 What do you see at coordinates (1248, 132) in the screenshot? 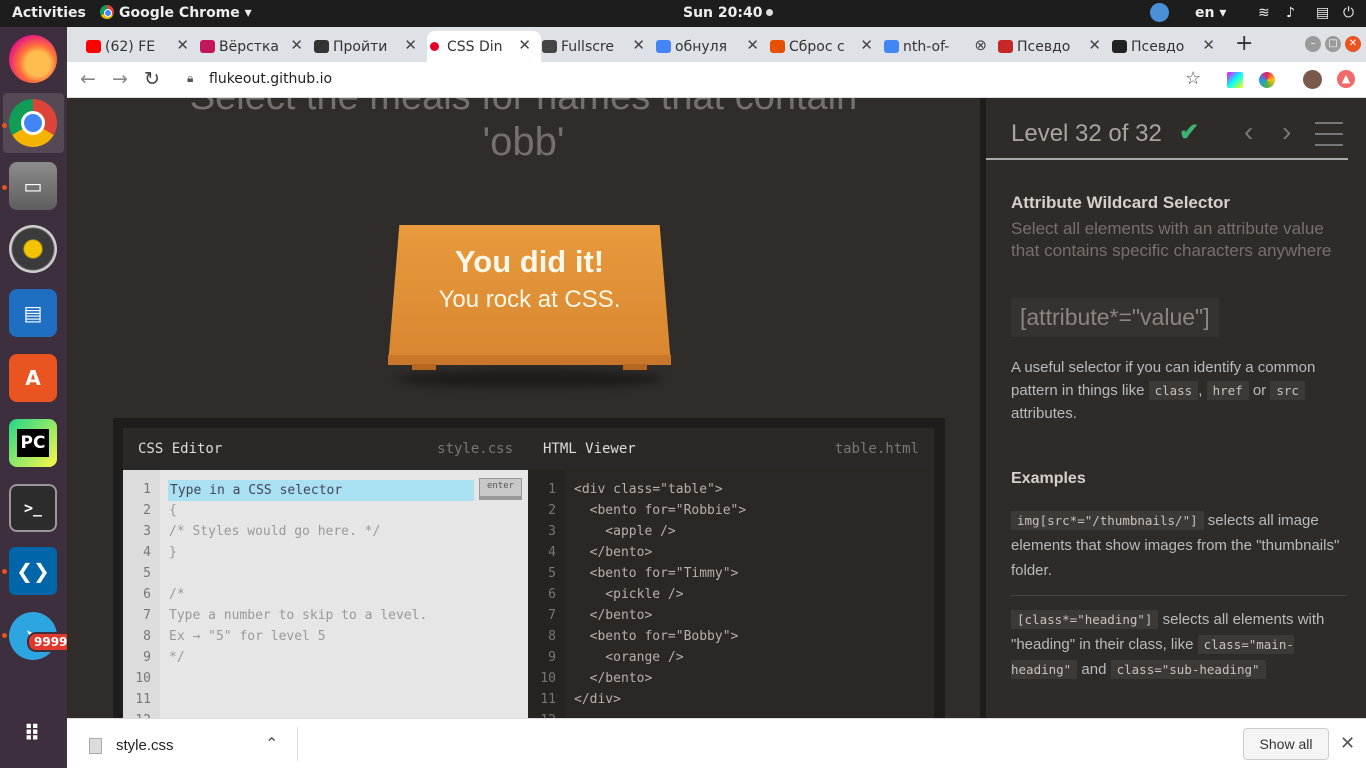
I see `previous-level-icon: ‹` at bounding box center [1248, 132].